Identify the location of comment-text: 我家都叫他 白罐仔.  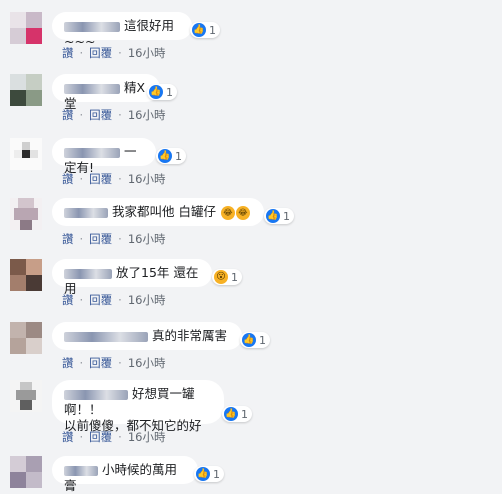
(164, 211).